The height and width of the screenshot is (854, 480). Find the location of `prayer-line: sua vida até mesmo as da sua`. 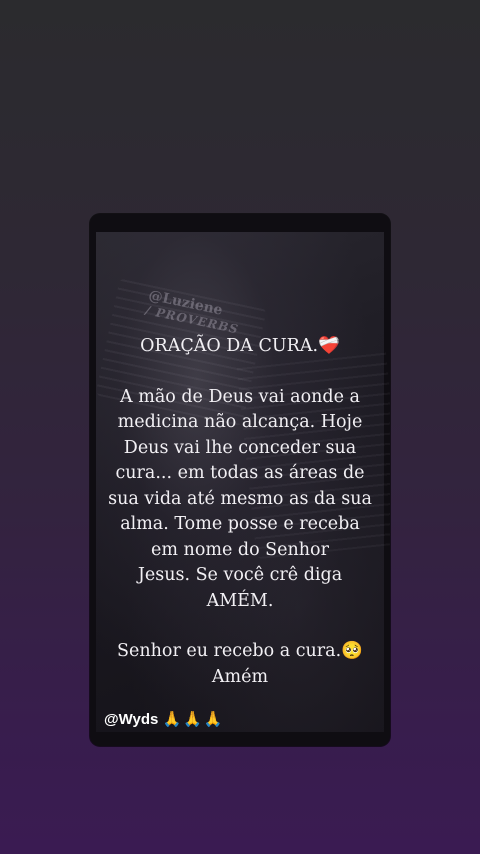

prayer-line: sua vida até mesmo as da sua is located at coordinates (240, 498).